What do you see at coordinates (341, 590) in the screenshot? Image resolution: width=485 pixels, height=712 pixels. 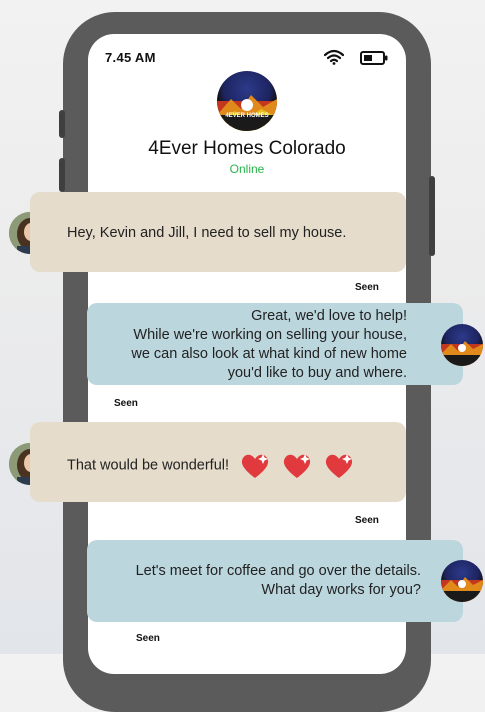 I see `message-line: What day works for you?` at bounding box center [341, 590].